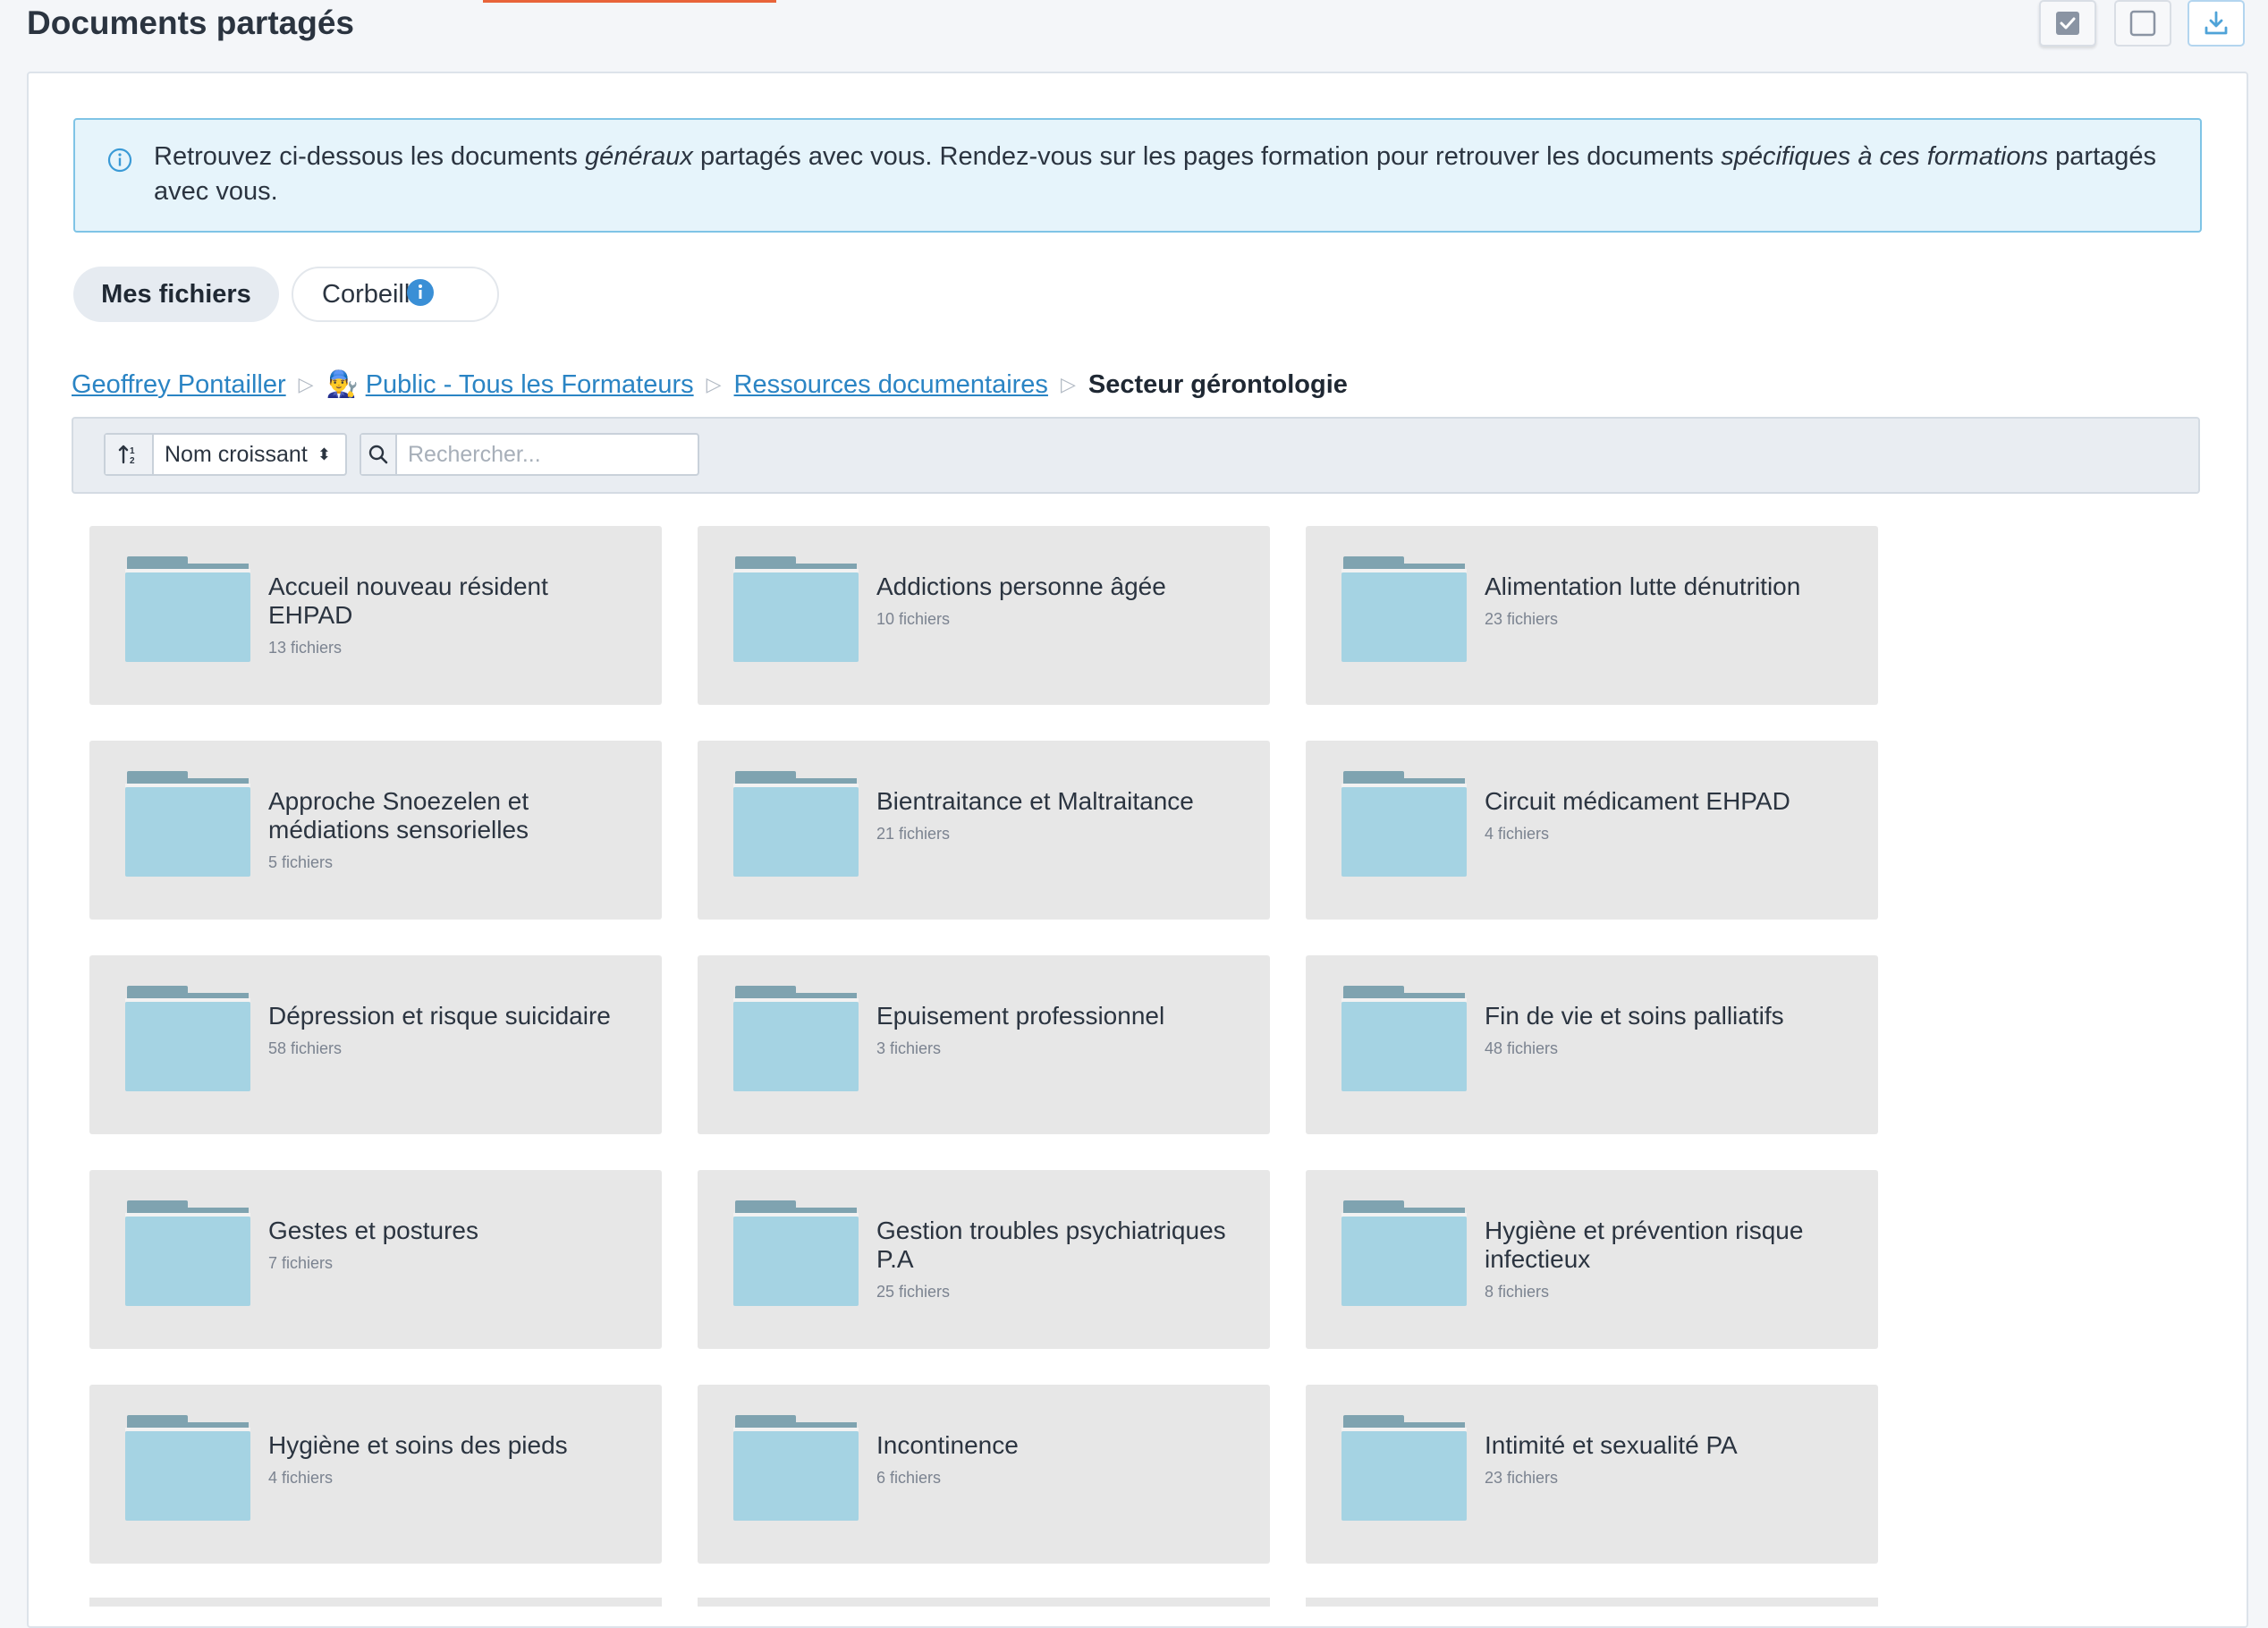 The image size is (2268, 1628). I want to click on folder-card: Gestes et postures 7 fichiers, so click(375, 1260).